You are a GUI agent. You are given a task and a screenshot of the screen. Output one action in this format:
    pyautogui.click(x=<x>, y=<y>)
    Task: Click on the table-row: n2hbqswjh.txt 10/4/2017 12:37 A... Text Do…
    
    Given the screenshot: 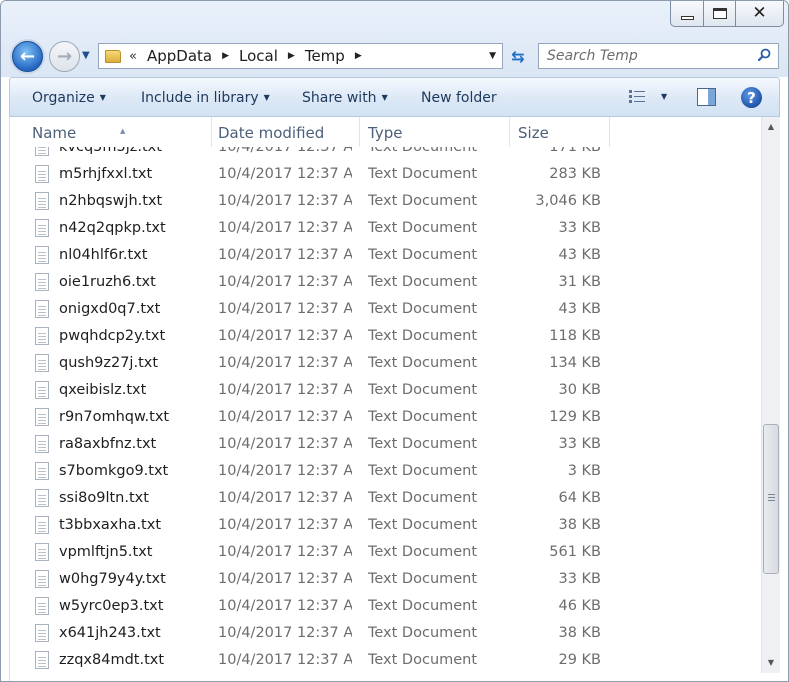 What is the action you would take?
    pyautogui.click(x=386, y=201)
    